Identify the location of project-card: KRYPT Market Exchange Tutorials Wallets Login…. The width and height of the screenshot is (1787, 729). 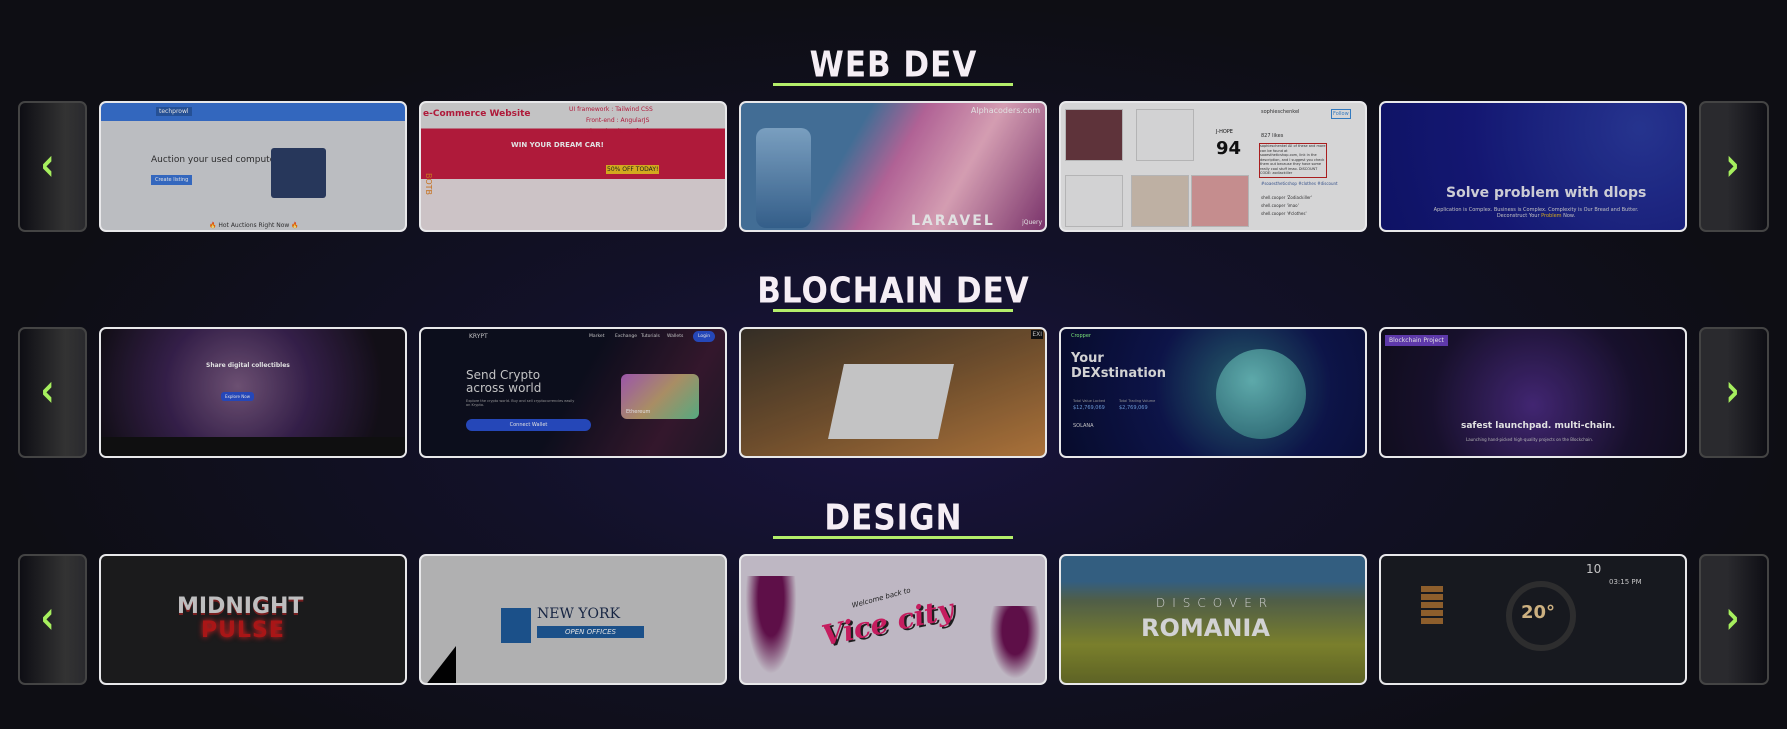
(573, 392).